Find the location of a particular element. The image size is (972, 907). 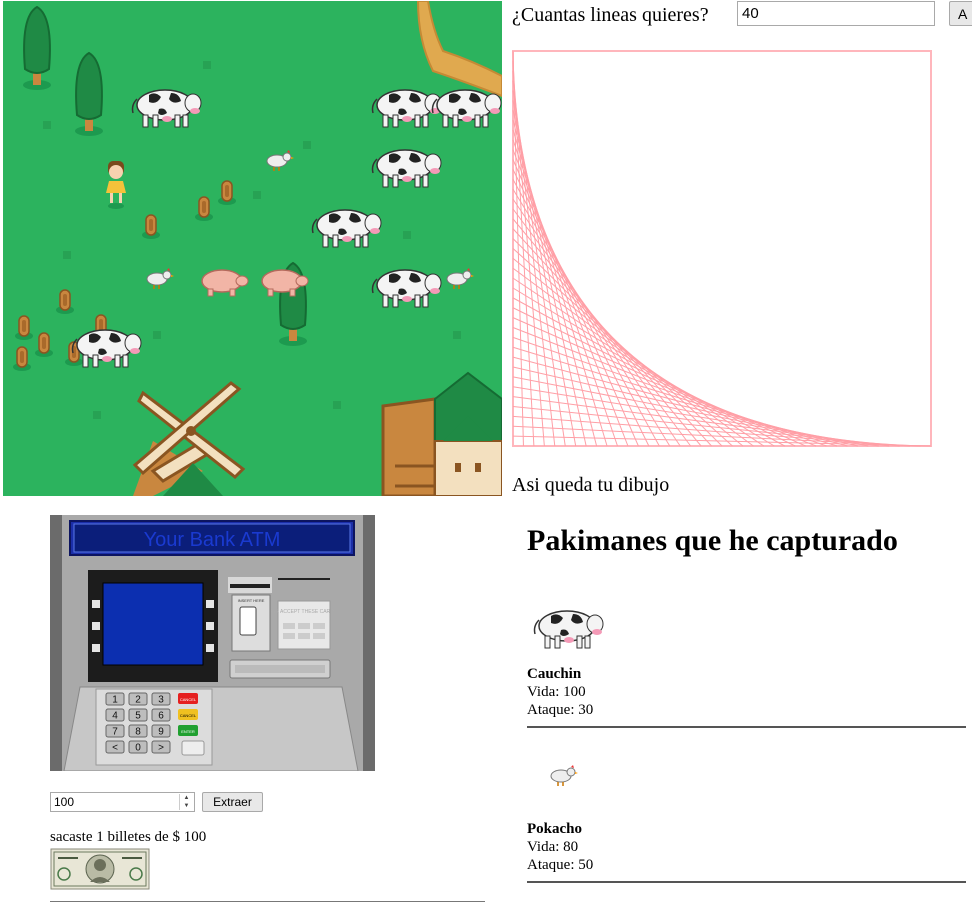

pakiman-name: Cauchin is located at coordinates (554, 674).